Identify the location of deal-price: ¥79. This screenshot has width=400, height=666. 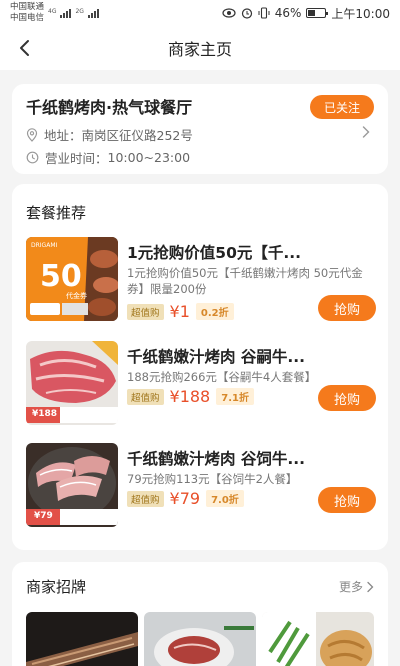
(185, 498).